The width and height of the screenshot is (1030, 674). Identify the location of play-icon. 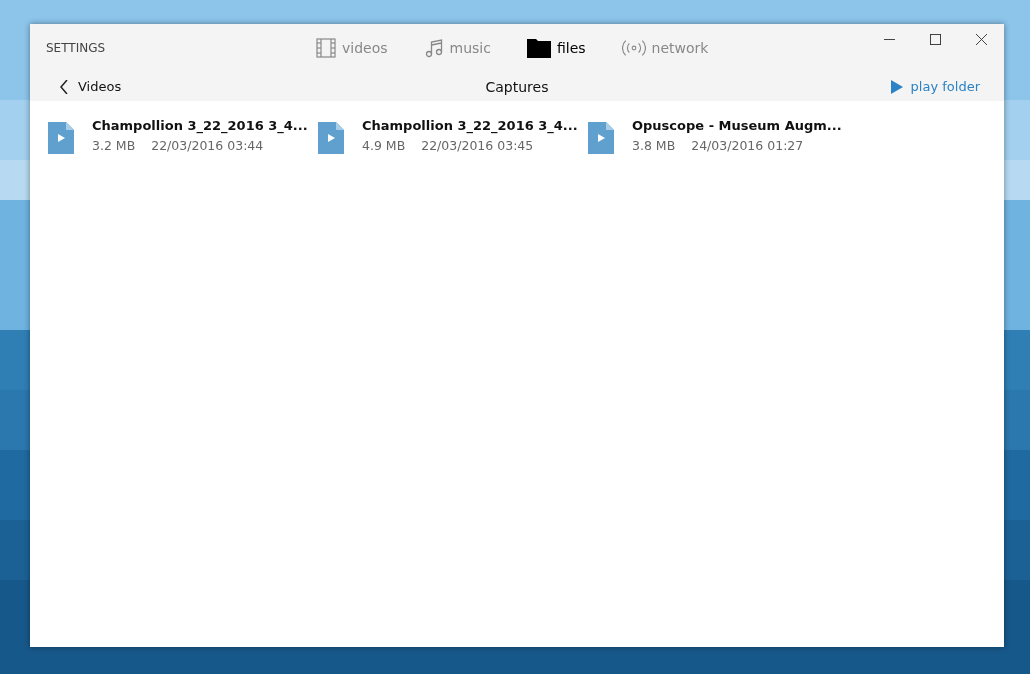
(896, 86).